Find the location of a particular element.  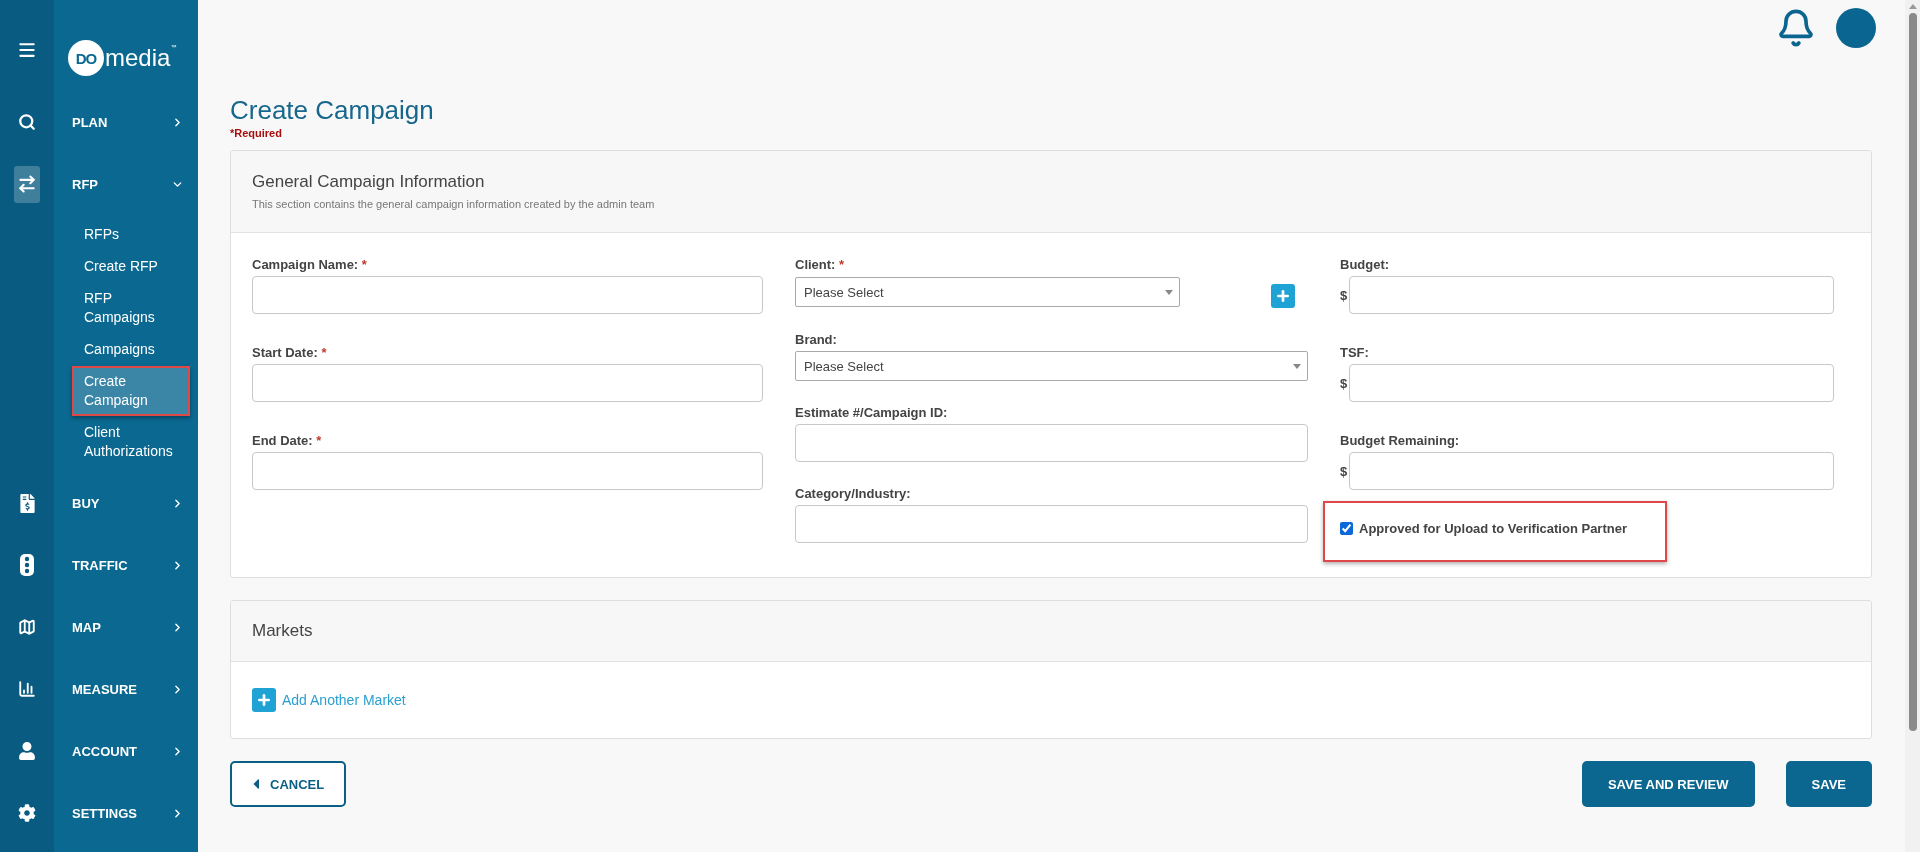

submenu-item: RFP Campaigns is located at coordinates (131, 308).